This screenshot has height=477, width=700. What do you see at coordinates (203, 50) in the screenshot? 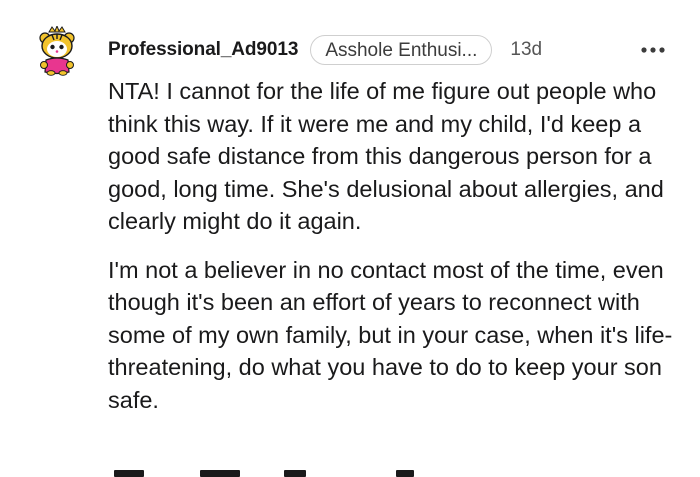
I see `username-link: Professional_Ad9013` at bounding box center [203, 50].